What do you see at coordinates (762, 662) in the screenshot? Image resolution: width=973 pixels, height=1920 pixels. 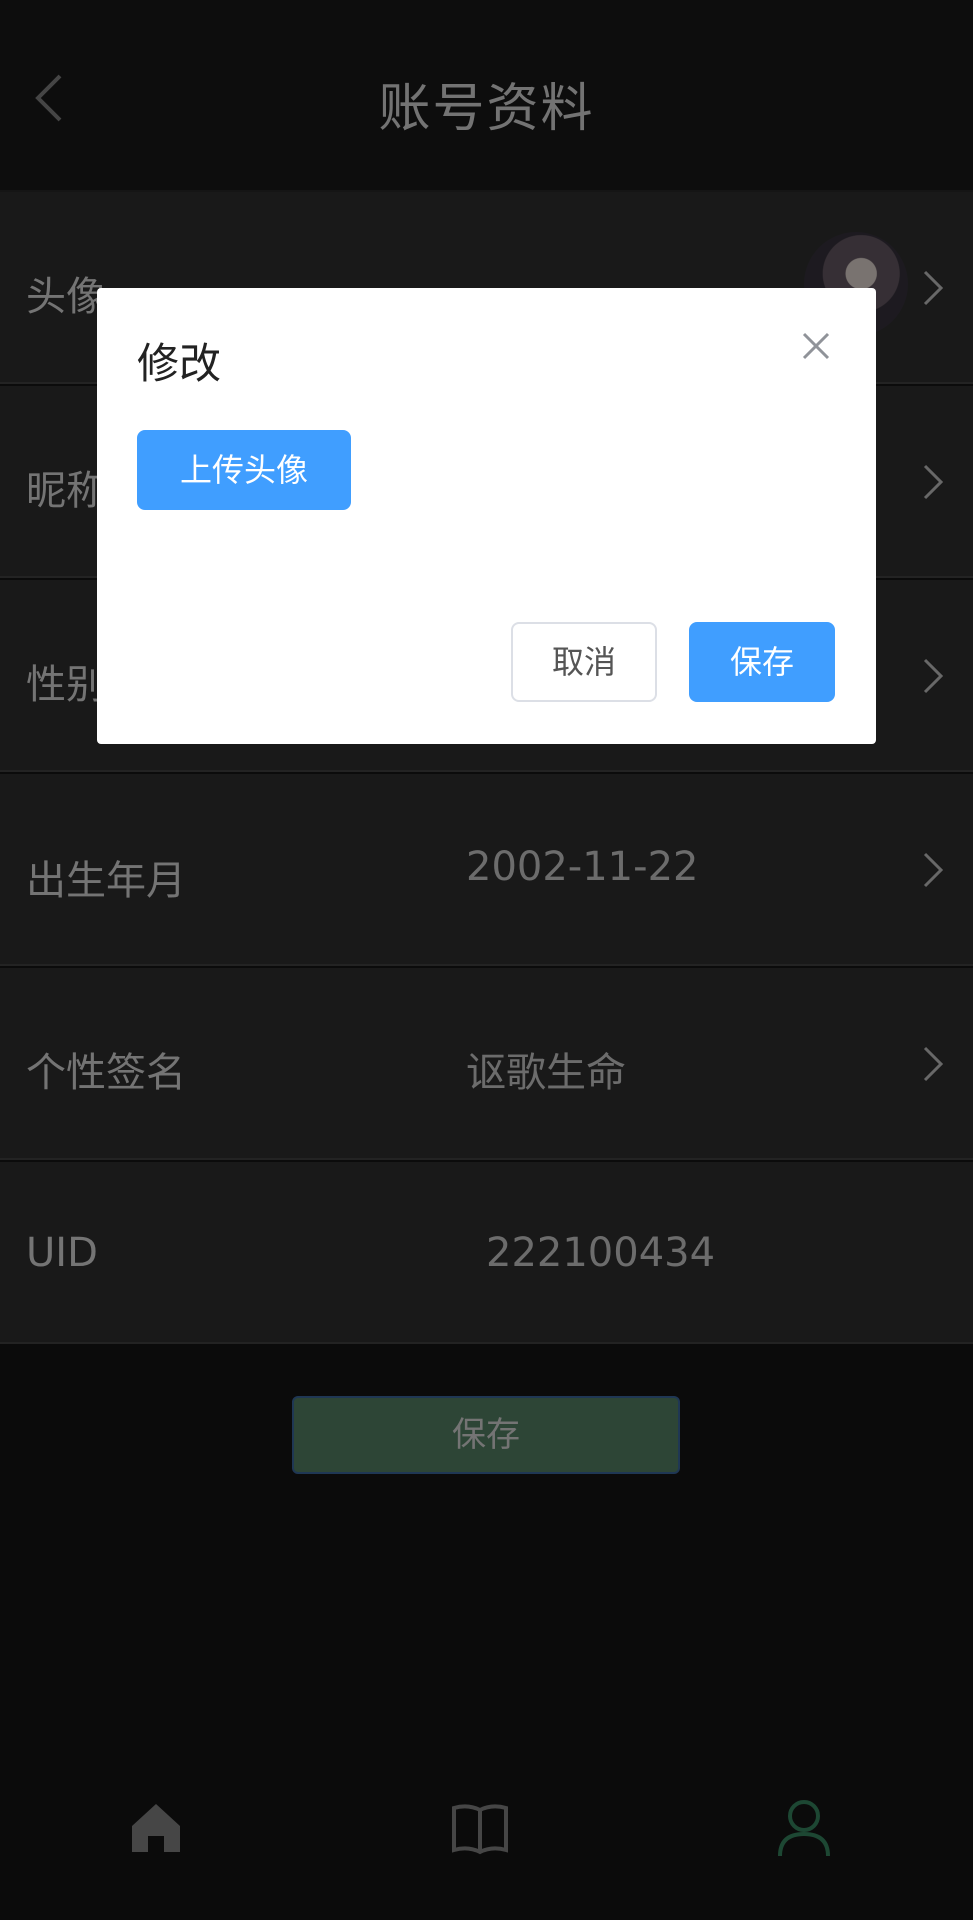 I see `dialog-save-button: 保存` at bounding box center [762, 662].